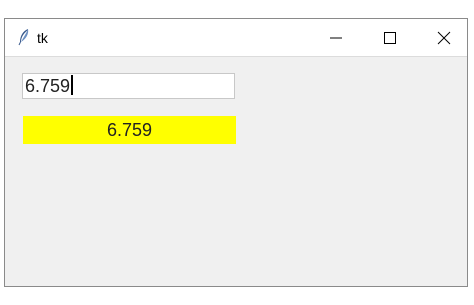  Describe the element at coordinates (72, 85) in the screenshot. I see `text-caret` at that location.